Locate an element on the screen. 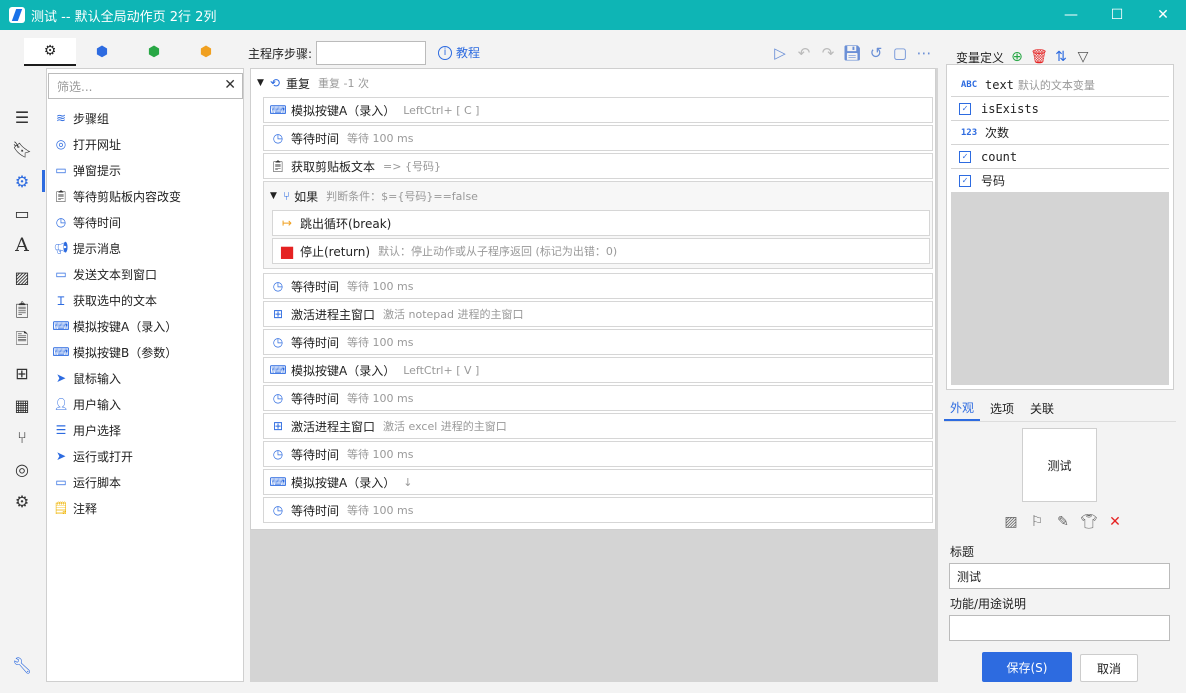  wrench-icon: 🔧︎ is located at coordinates (22, 665).